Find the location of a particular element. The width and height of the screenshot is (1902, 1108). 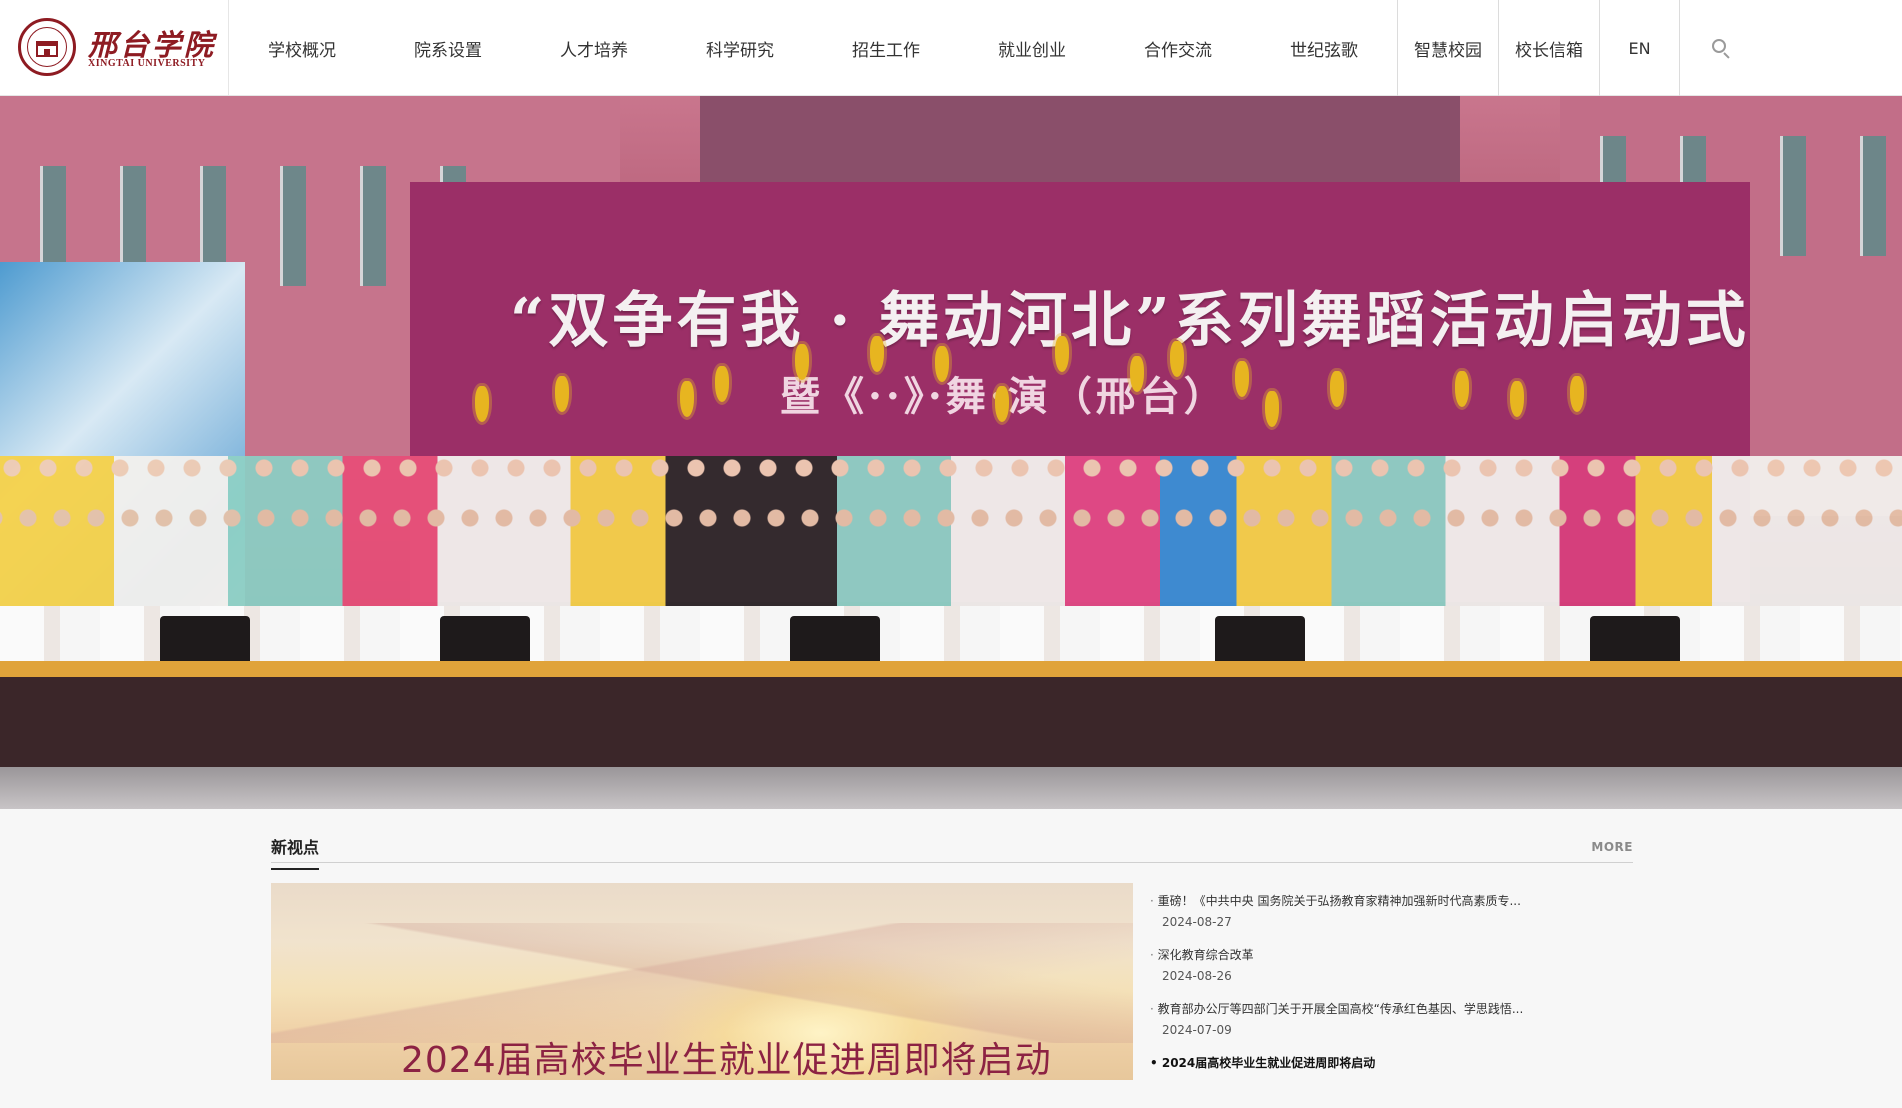

banner-title: “双争有我 · 舞动河北”系列舞蹈活动启动式 is located at coordinates (1130, 321).